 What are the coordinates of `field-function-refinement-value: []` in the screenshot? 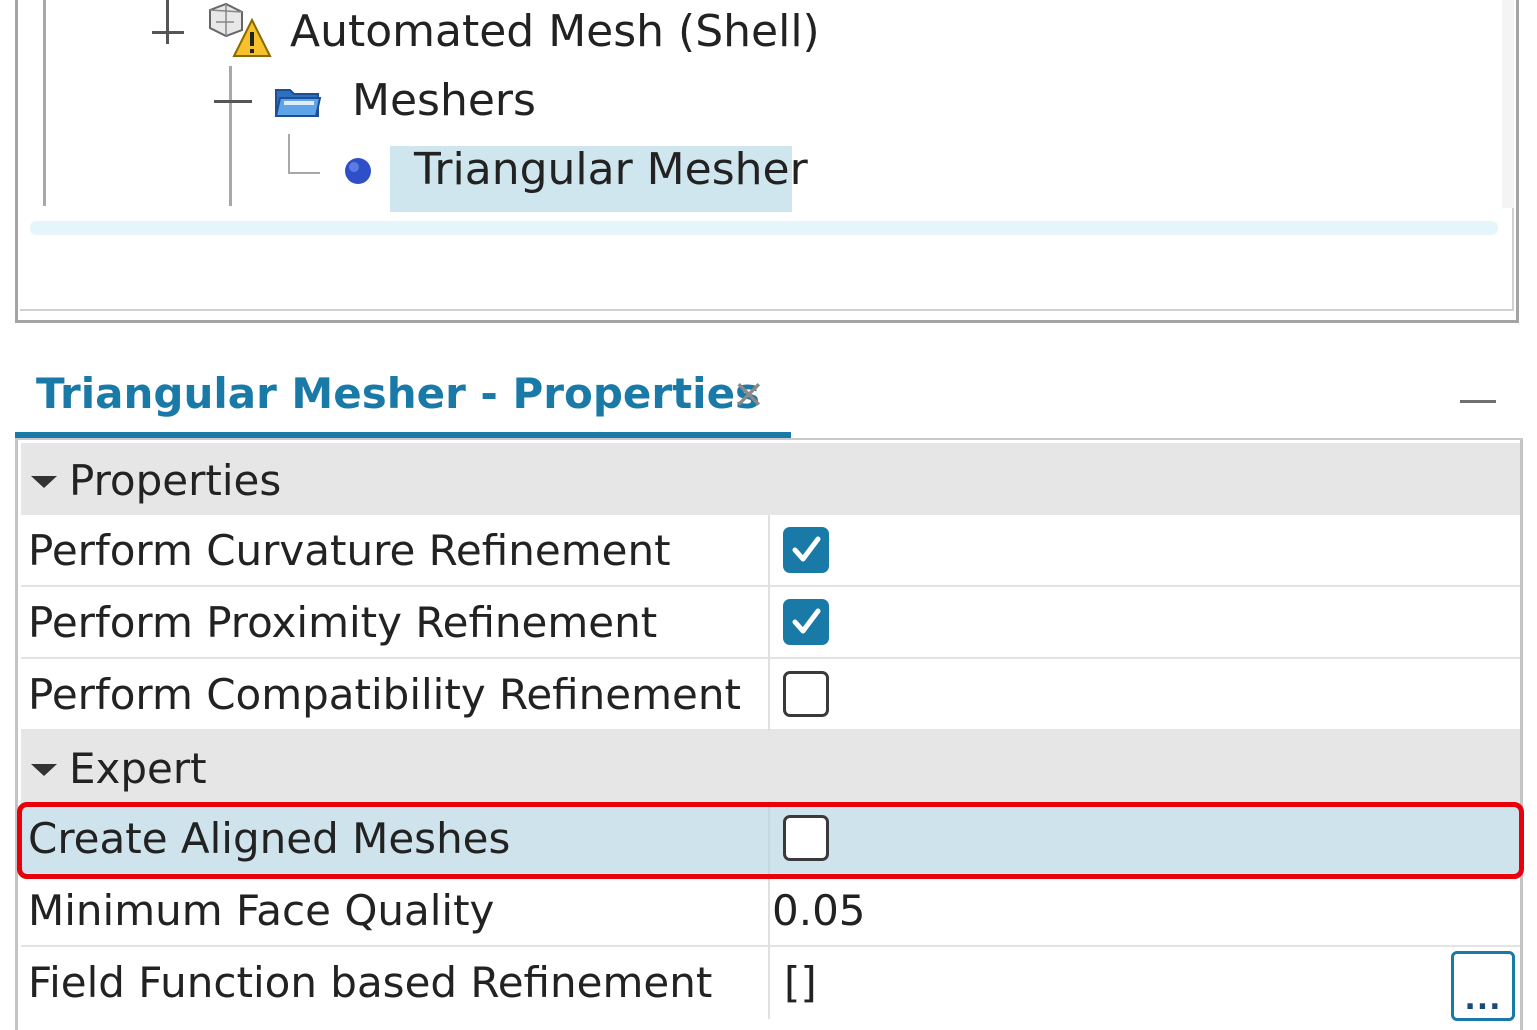 It's located at (800, 983).